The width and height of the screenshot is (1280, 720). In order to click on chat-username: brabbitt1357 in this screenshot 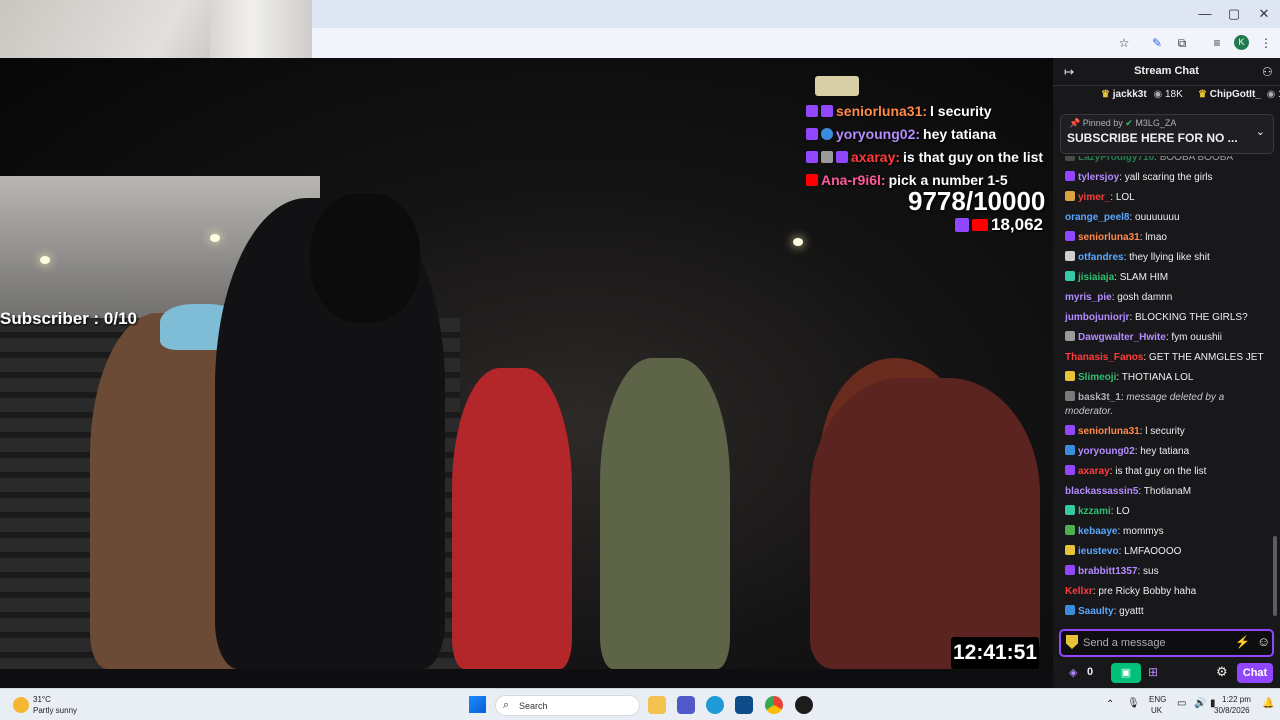, I will do `click(1107, 571)`.